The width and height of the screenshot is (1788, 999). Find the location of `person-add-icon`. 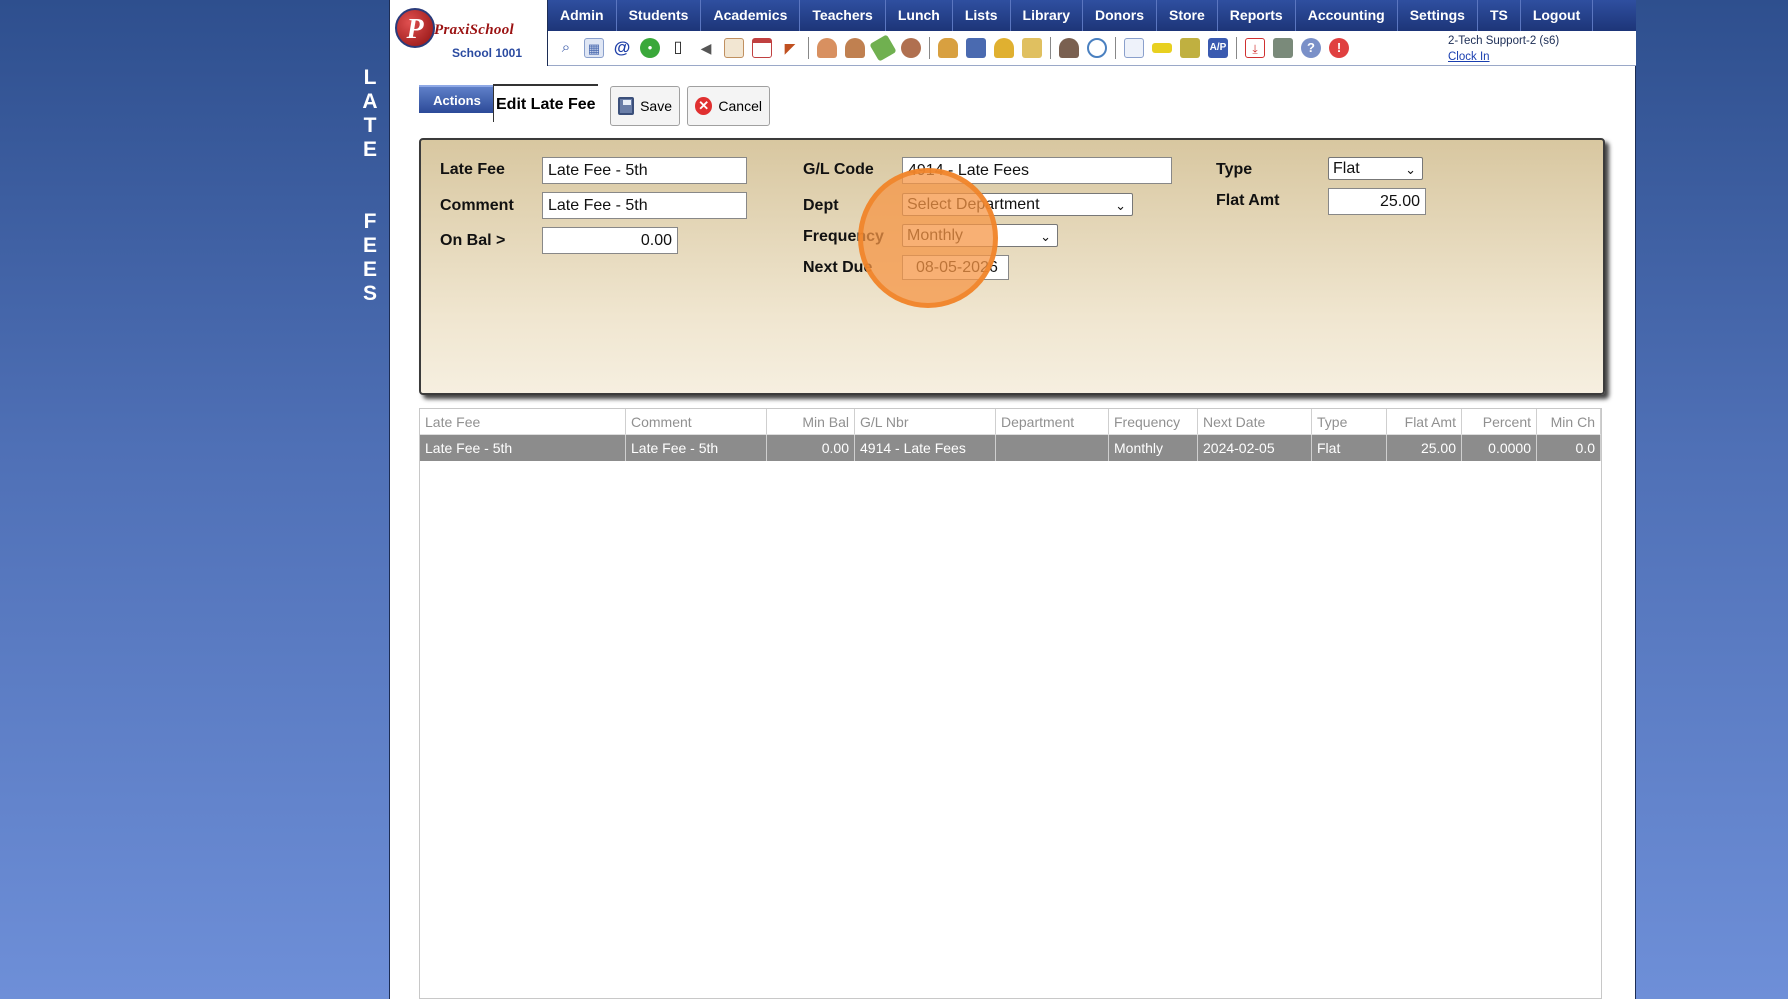

person-add-icon is located at coordinates (827, 48).